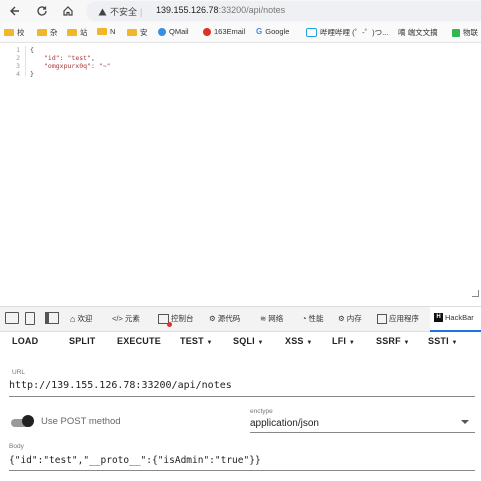 Image resolution: width=481 pixels, height=481 pixels. I want to click on bookmark-digest: 嘀 端文文摘, so click(418, 32).